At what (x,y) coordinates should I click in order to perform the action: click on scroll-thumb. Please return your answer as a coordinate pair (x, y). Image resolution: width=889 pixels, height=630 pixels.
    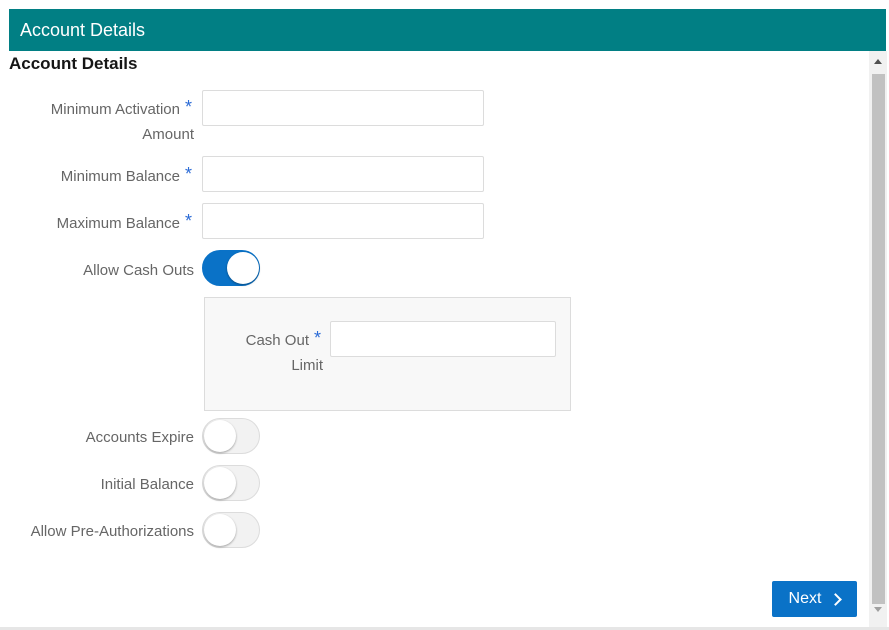
    Looking at the image, I should click on (878, 339).